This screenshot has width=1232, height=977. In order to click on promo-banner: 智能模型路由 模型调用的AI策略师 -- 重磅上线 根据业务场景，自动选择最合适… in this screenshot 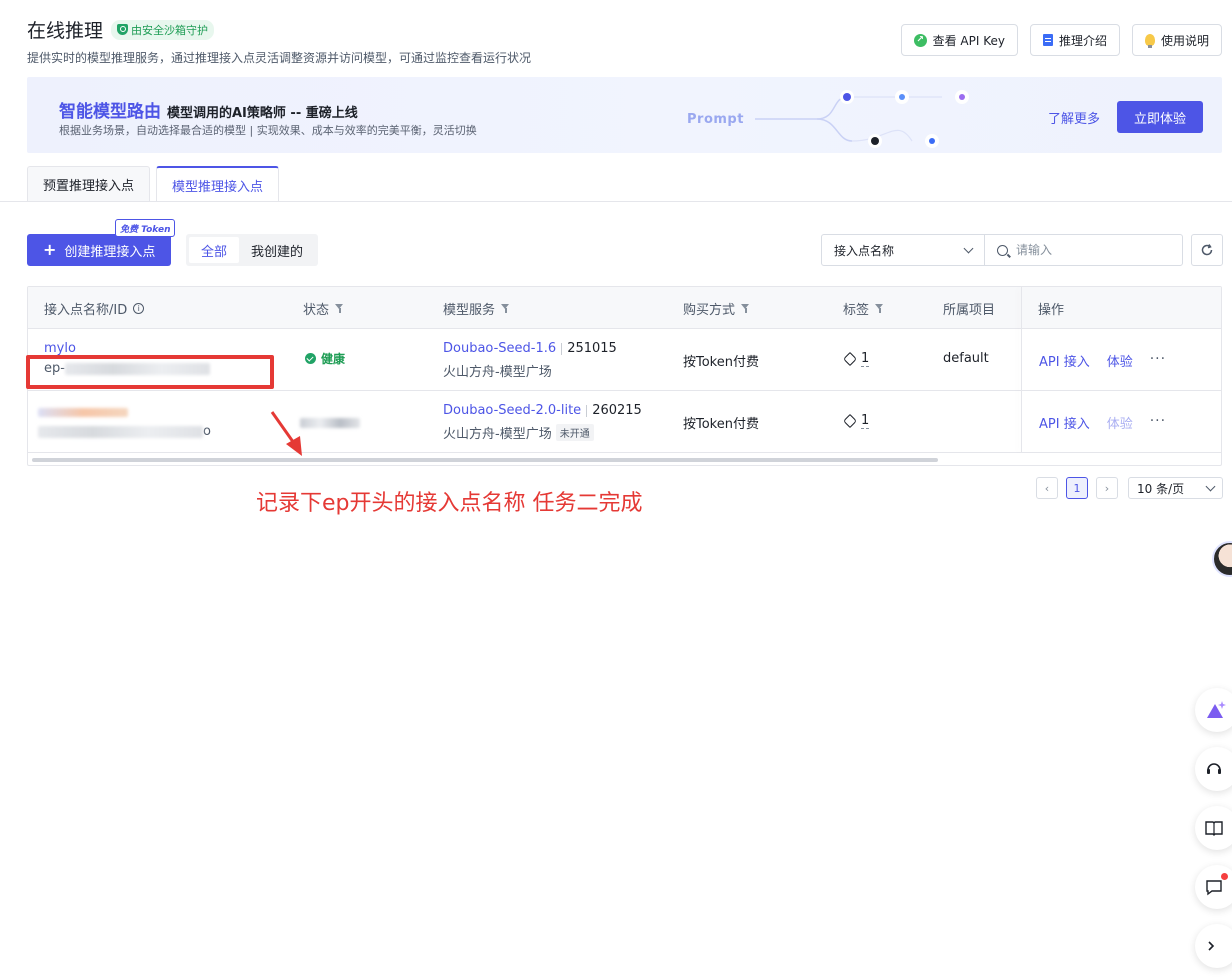, I will do `click(624, 115)`.